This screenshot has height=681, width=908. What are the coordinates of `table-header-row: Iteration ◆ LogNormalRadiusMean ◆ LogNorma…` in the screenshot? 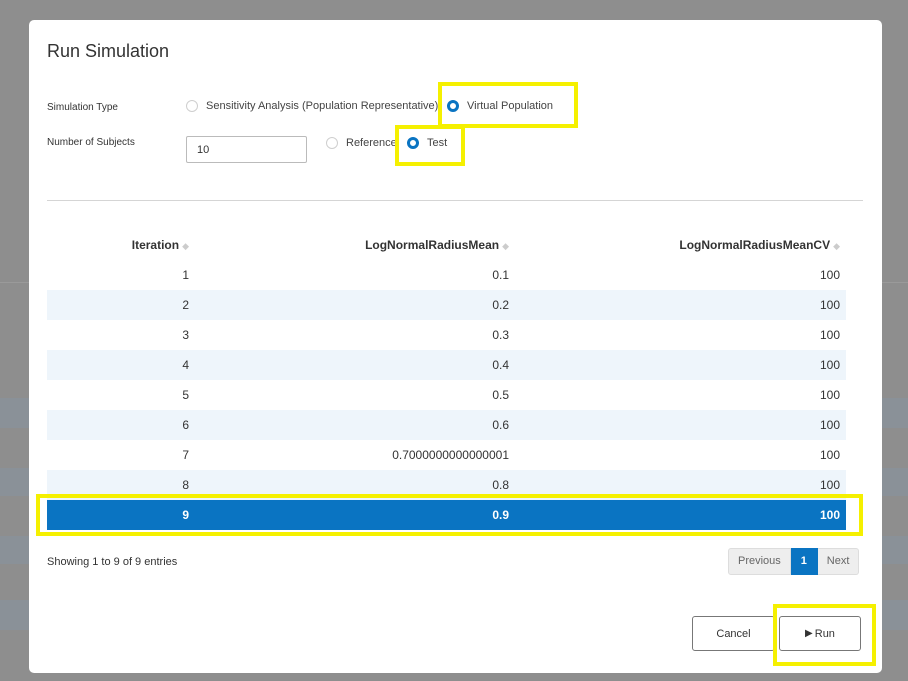 It's located at (446, 245).